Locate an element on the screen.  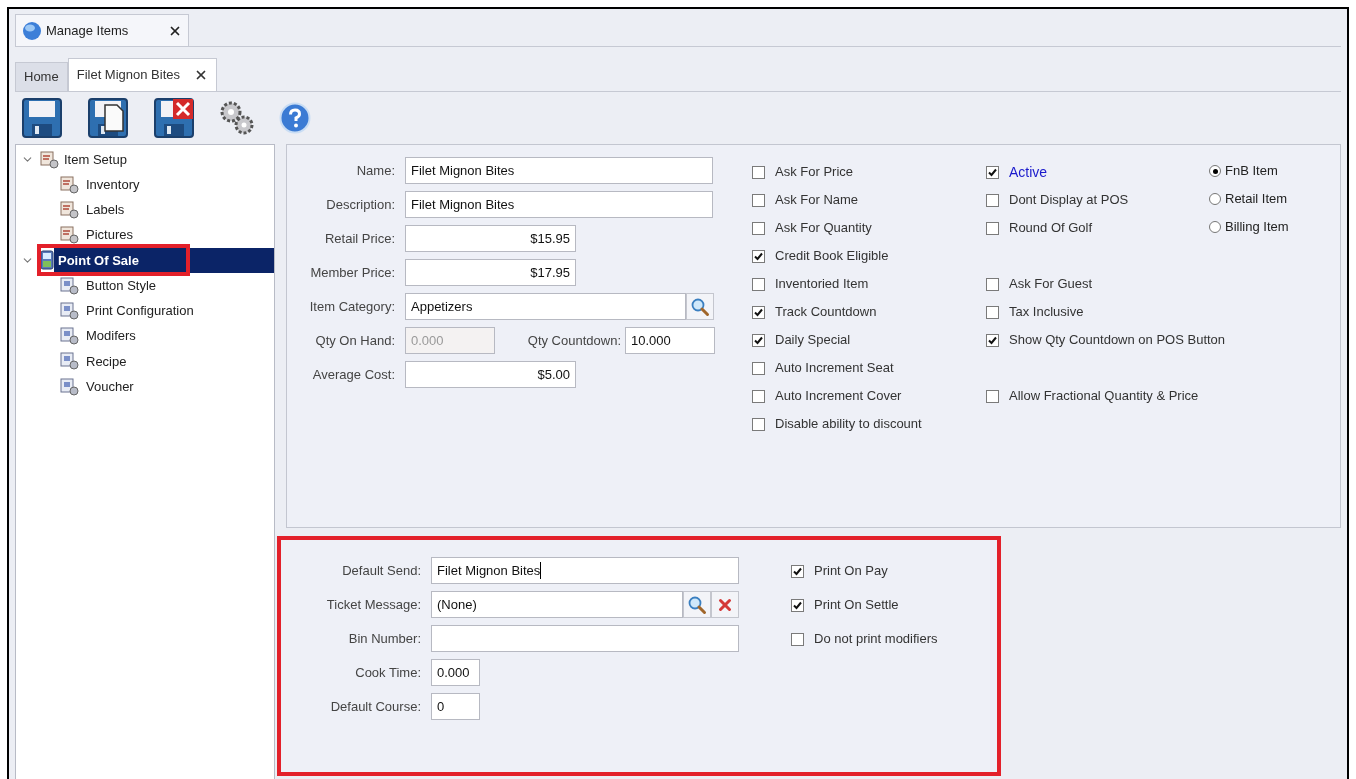
input-field: $15.95 is located at coordinates (490, 238).